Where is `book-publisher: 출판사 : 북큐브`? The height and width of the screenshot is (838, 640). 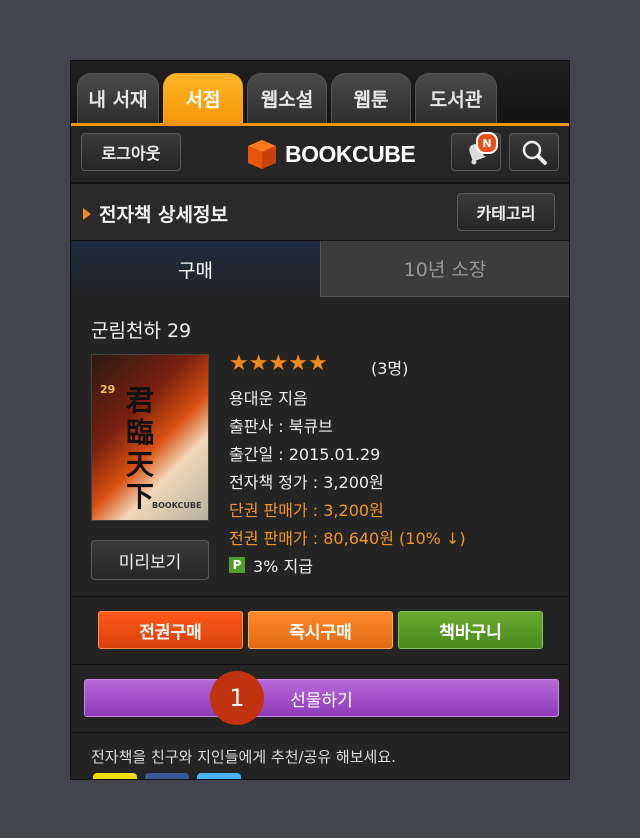 book-publisher: 출판사 : 북큐브 is located at coordinates (281, 426).